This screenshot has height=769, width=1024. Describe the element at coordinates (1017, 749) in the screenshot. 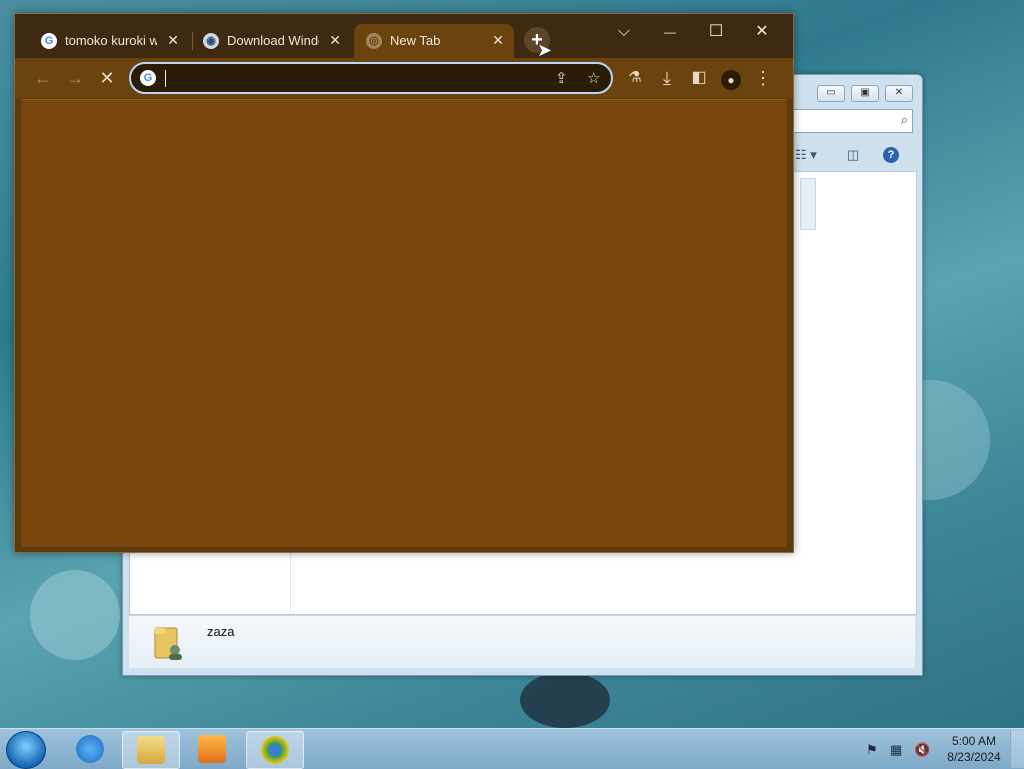

I see `show-desktop-button` at that location.